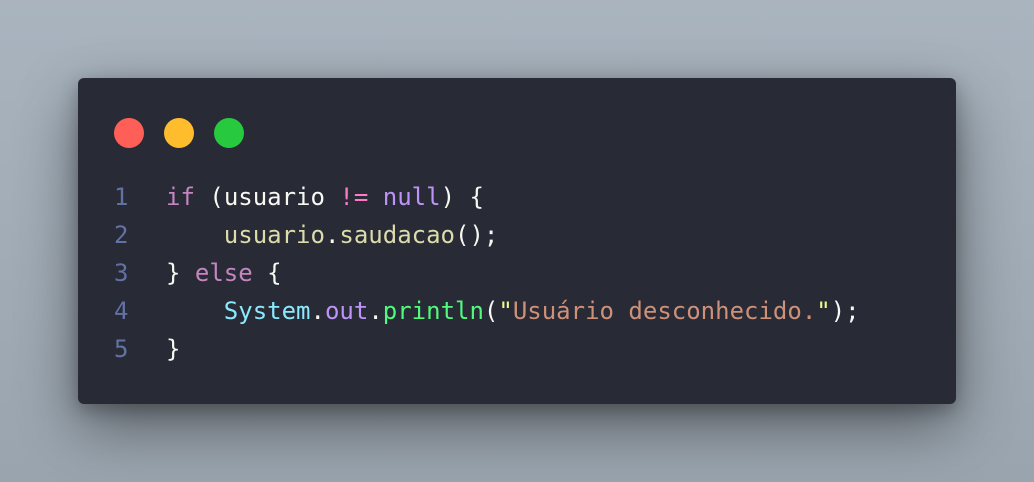 Image resolution: width=1034 pixels, height=482 pixels. Describe the element at coordinates (121, 197) in the screenshot. I see `line-number: 1` at that location.